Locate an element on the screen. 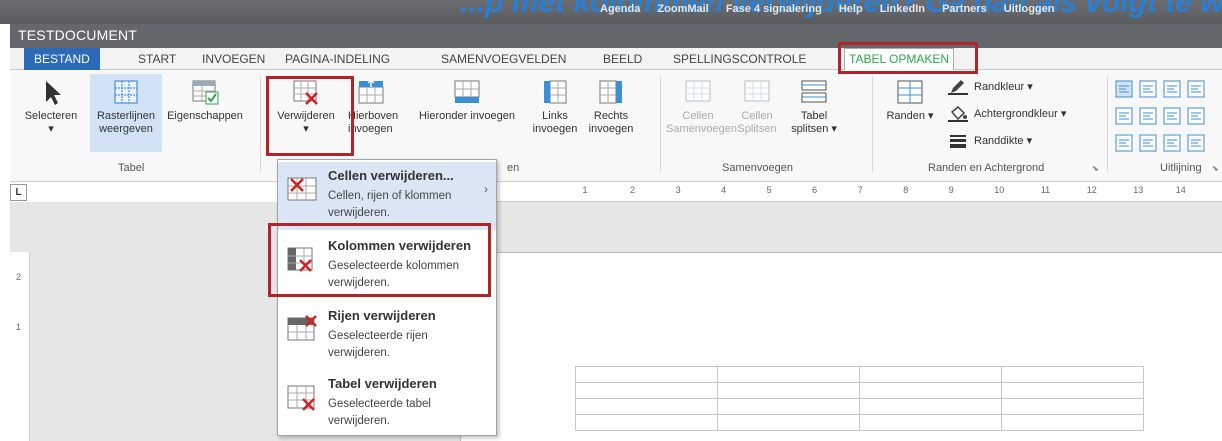 This screenshot has width=1222, height=441. hieronder-label: Hieronder invoegen is located at coordinates (466, 116).